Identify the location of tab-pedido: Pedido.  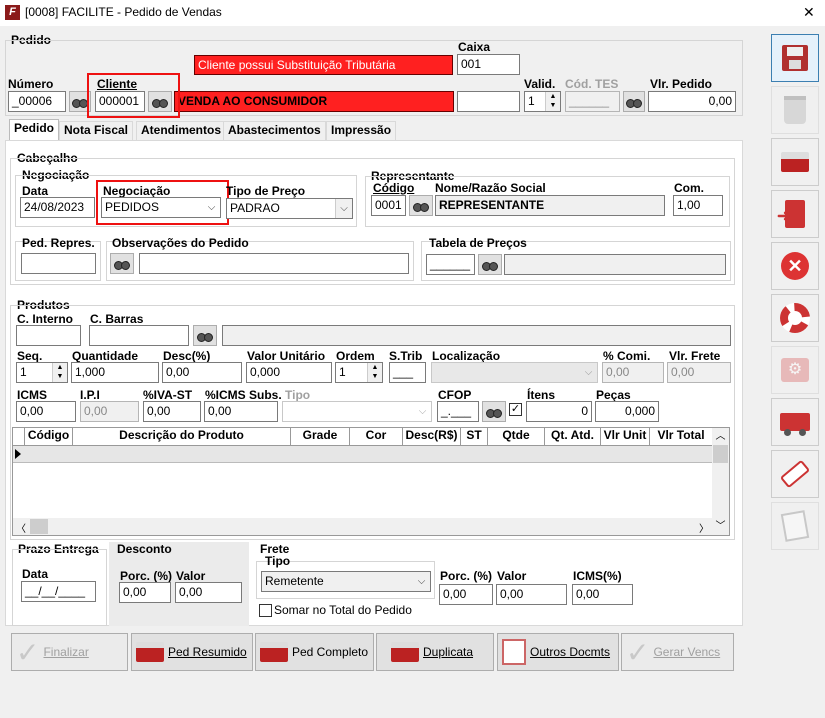
(34, 130).